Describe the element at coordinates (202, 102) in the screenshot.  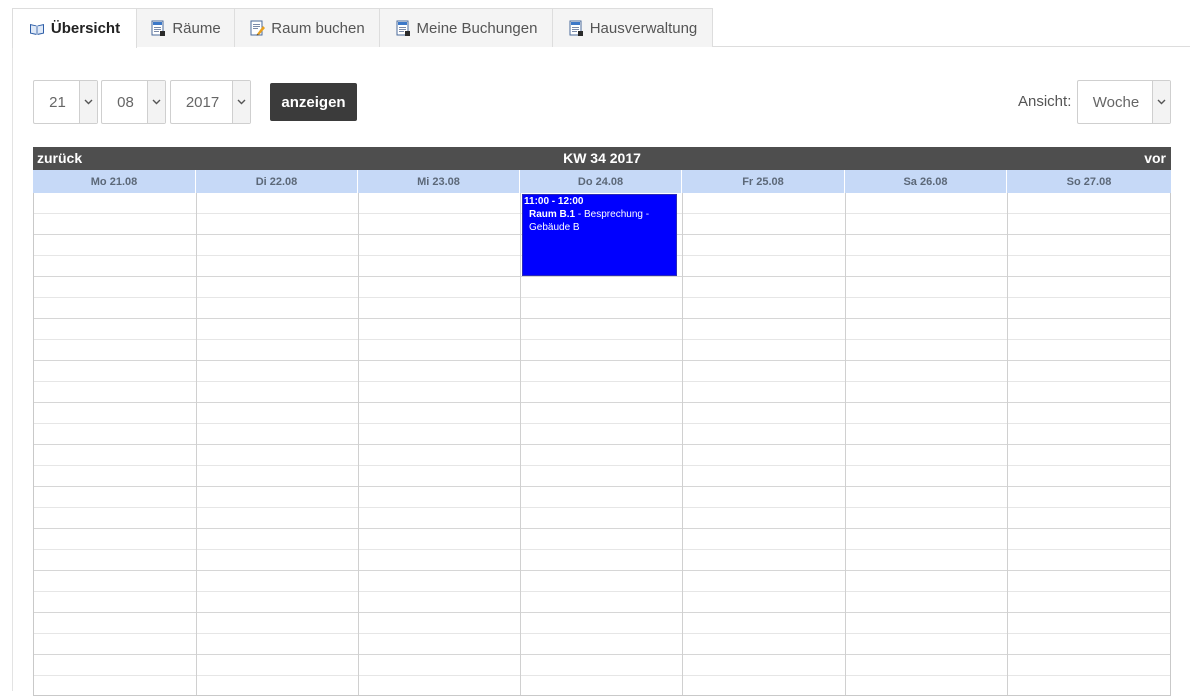
I see `year-select-value: 2017` at that location.